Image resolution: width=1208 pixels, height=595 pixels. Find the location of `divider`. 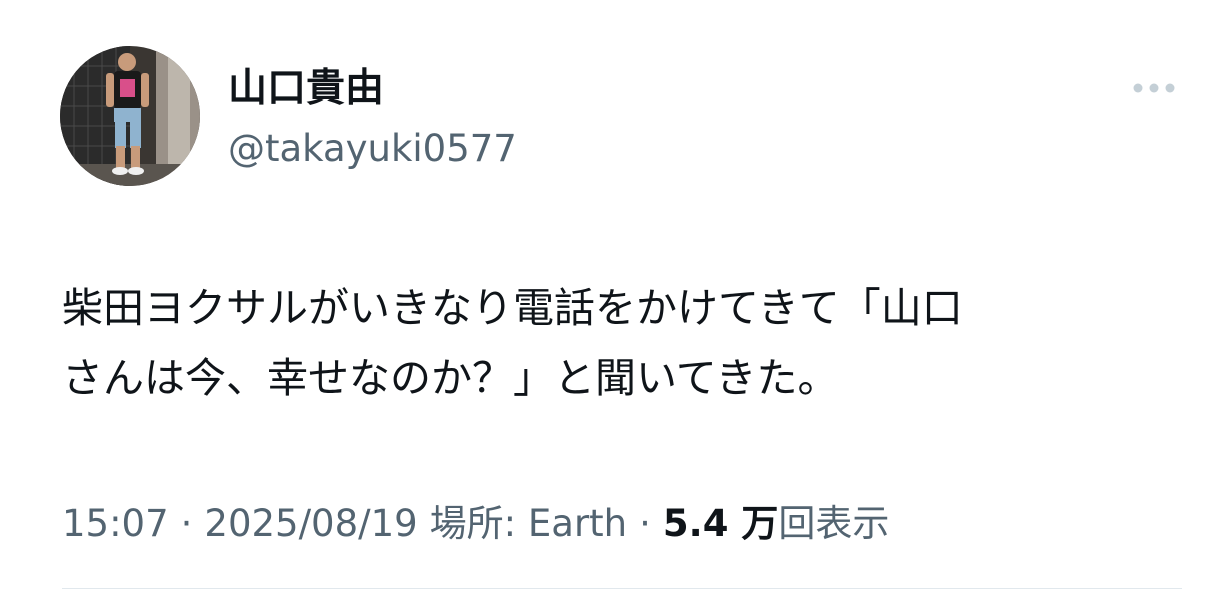

divider is located at coordinates (622, 588).